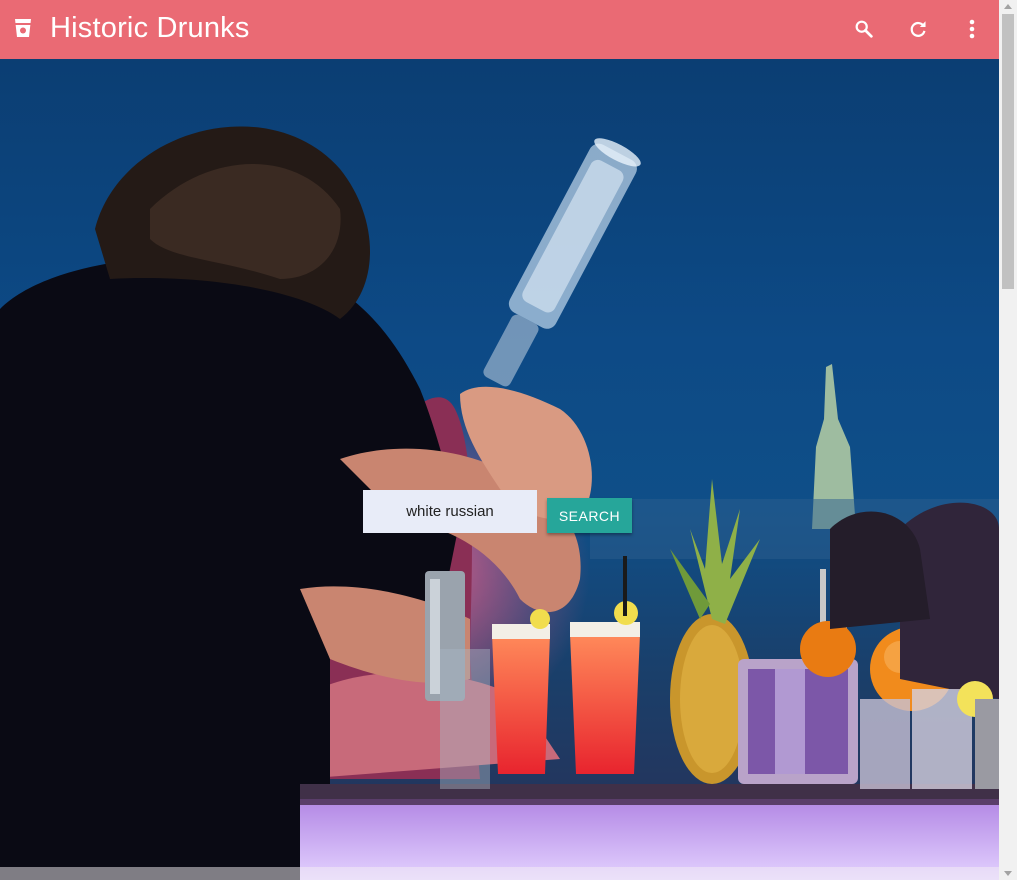 The height and width of the screenshot is (880, 1017). What do you see at coordinates (972, 29) in the screenshot?
I see `more-vert-icon` at bounding box center [972, 29].